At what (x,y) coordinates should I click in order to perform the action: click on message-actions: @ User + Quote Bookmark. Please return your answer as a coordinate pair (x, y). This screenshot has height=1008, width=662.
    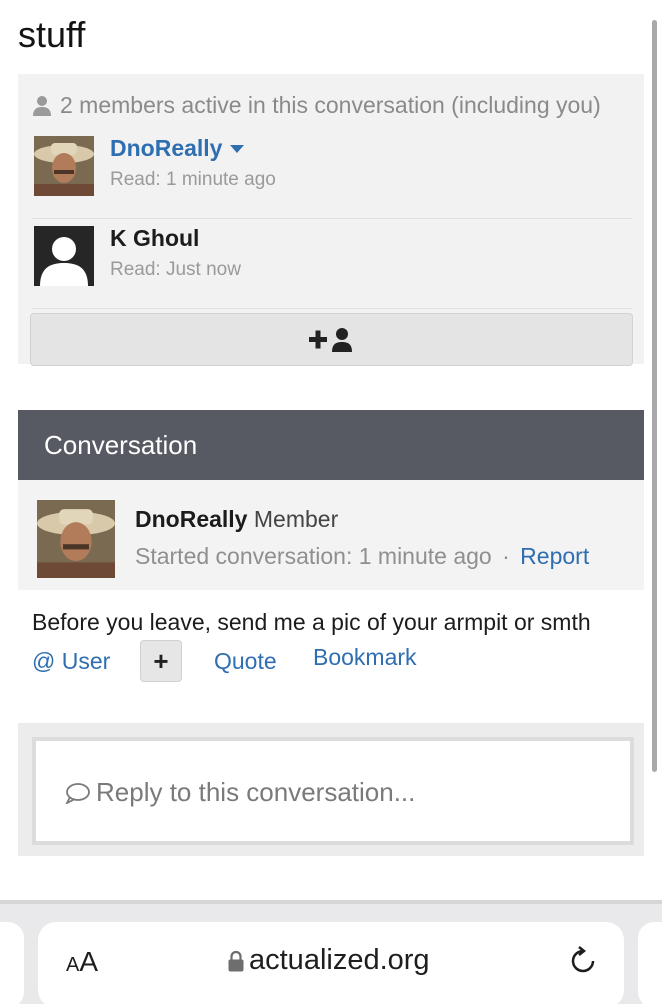
    Looking at the image, I should click on (332, 661).